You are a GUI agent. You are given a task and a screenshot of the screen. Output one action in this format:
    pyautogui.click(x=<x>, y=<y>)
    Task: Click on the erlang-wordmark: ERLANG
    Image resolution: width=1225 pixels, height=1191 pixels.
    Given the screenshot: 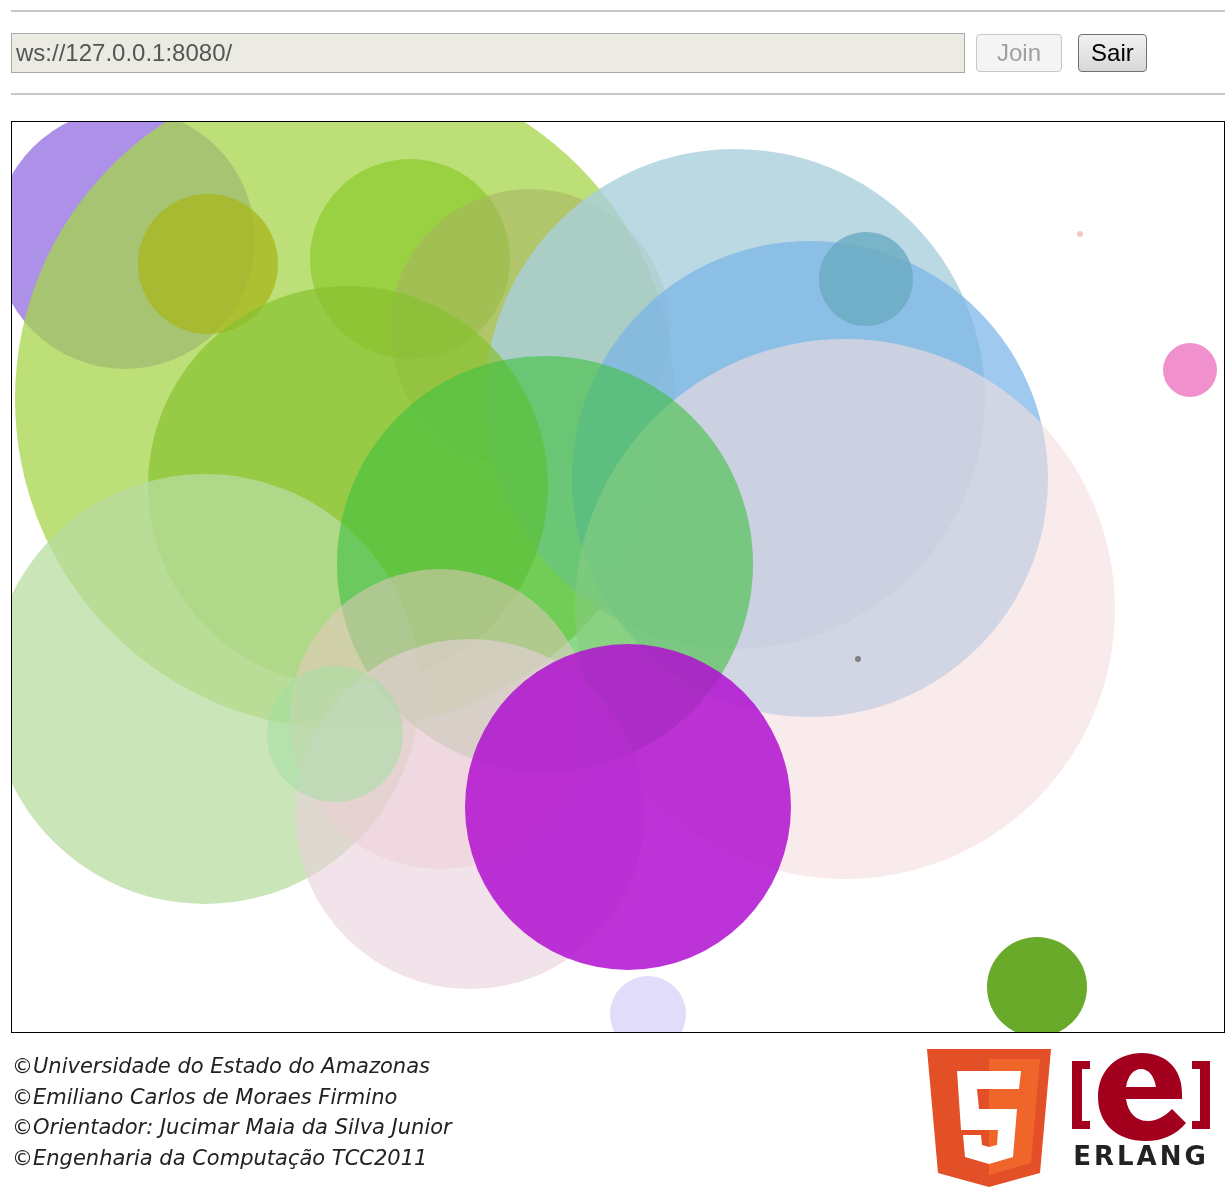 What is the action you would take?
    pyautogui.click(x=1141, y=1156)
    